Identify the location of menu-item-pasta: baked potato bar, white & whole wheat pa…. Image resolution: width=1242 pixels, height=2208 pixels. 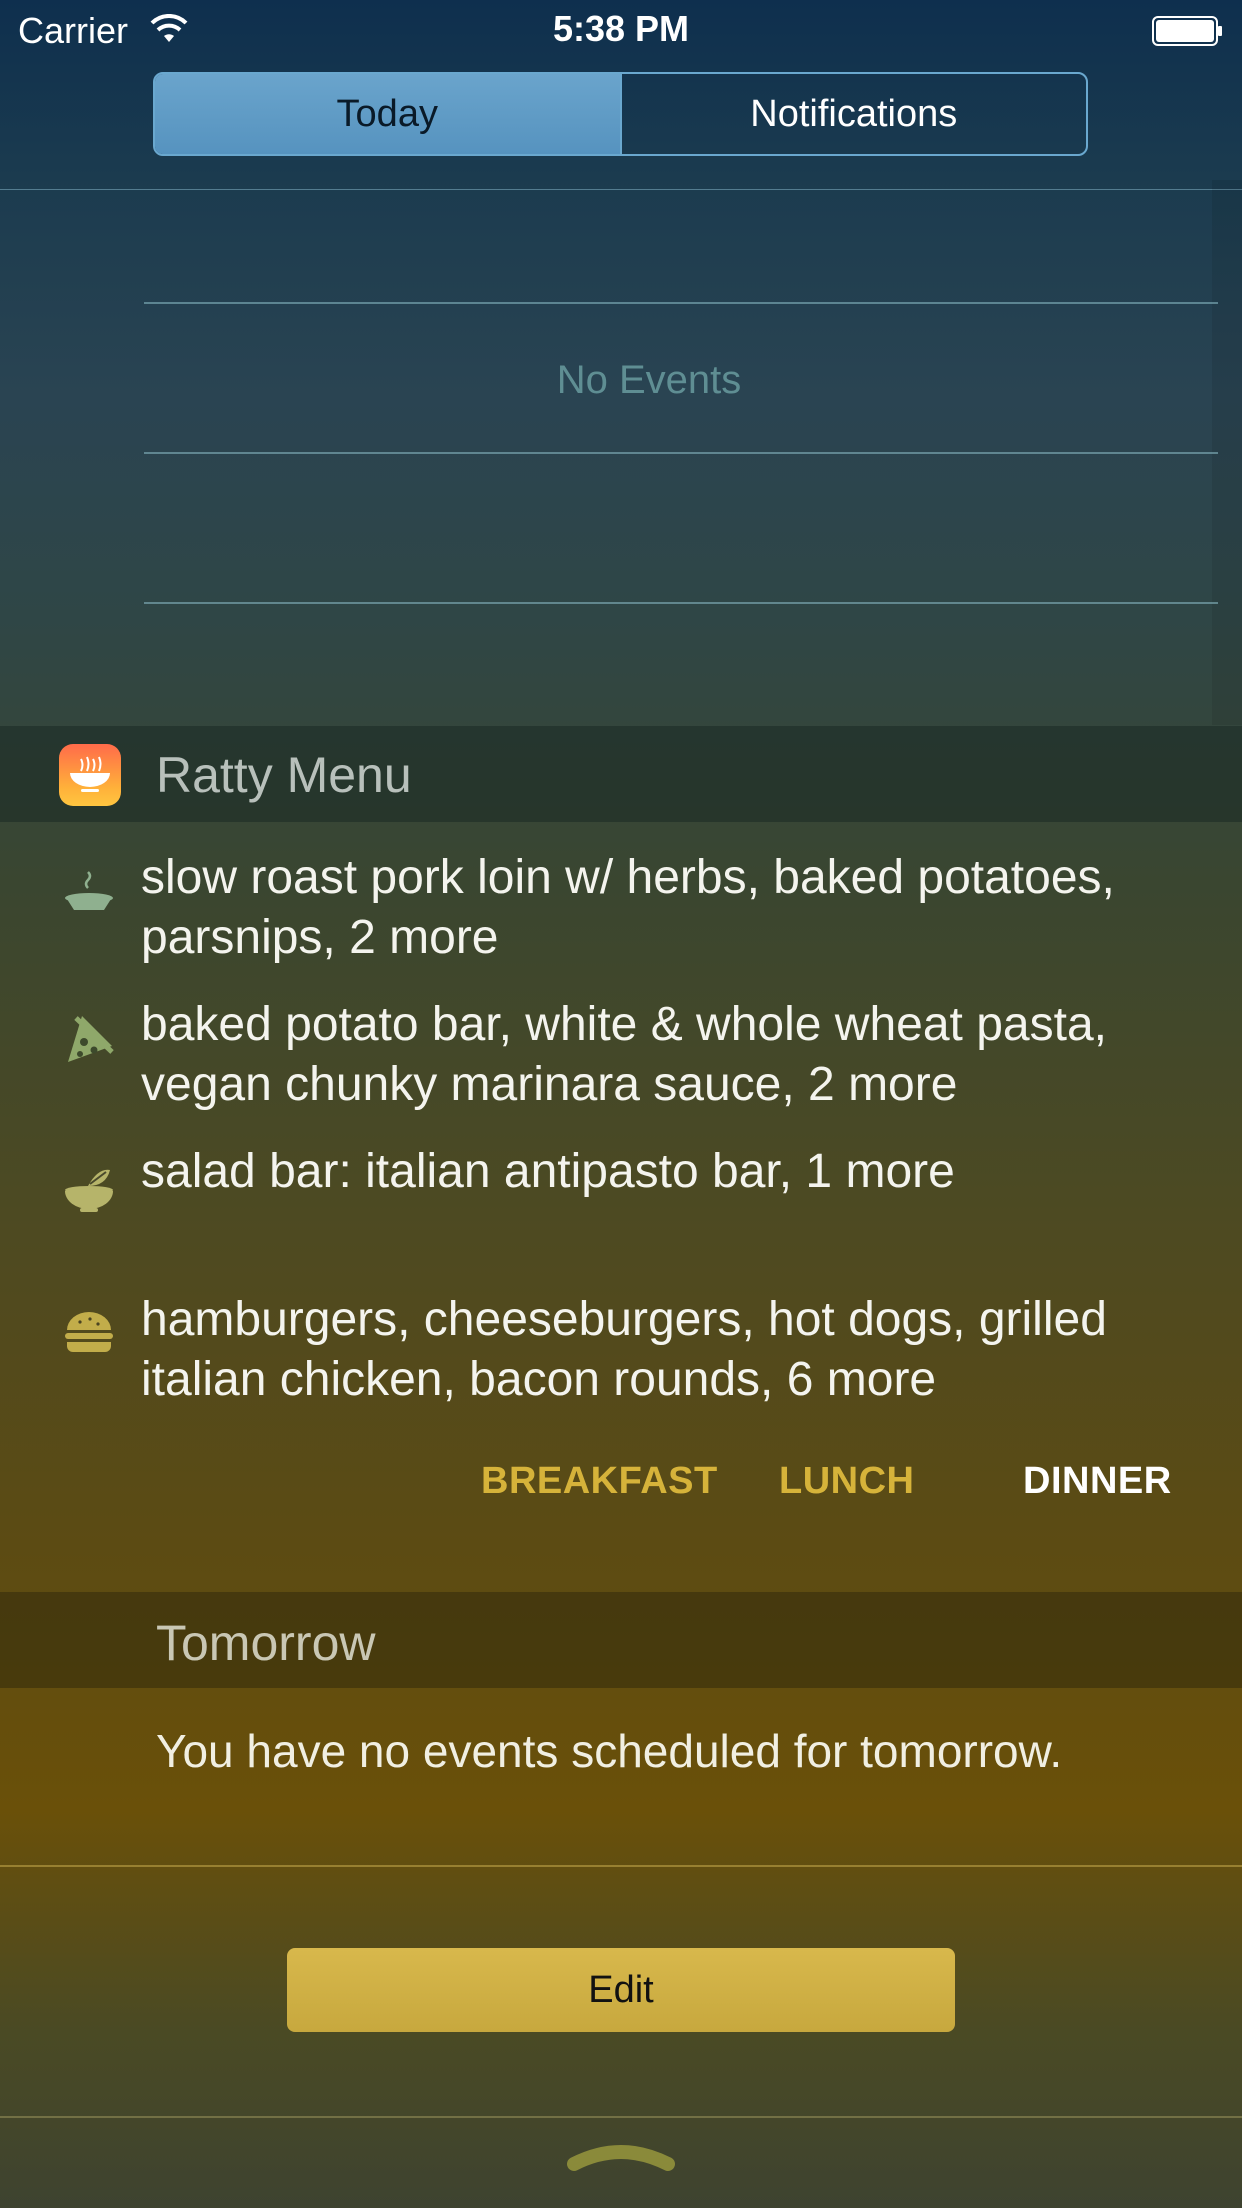
(681, 1055).